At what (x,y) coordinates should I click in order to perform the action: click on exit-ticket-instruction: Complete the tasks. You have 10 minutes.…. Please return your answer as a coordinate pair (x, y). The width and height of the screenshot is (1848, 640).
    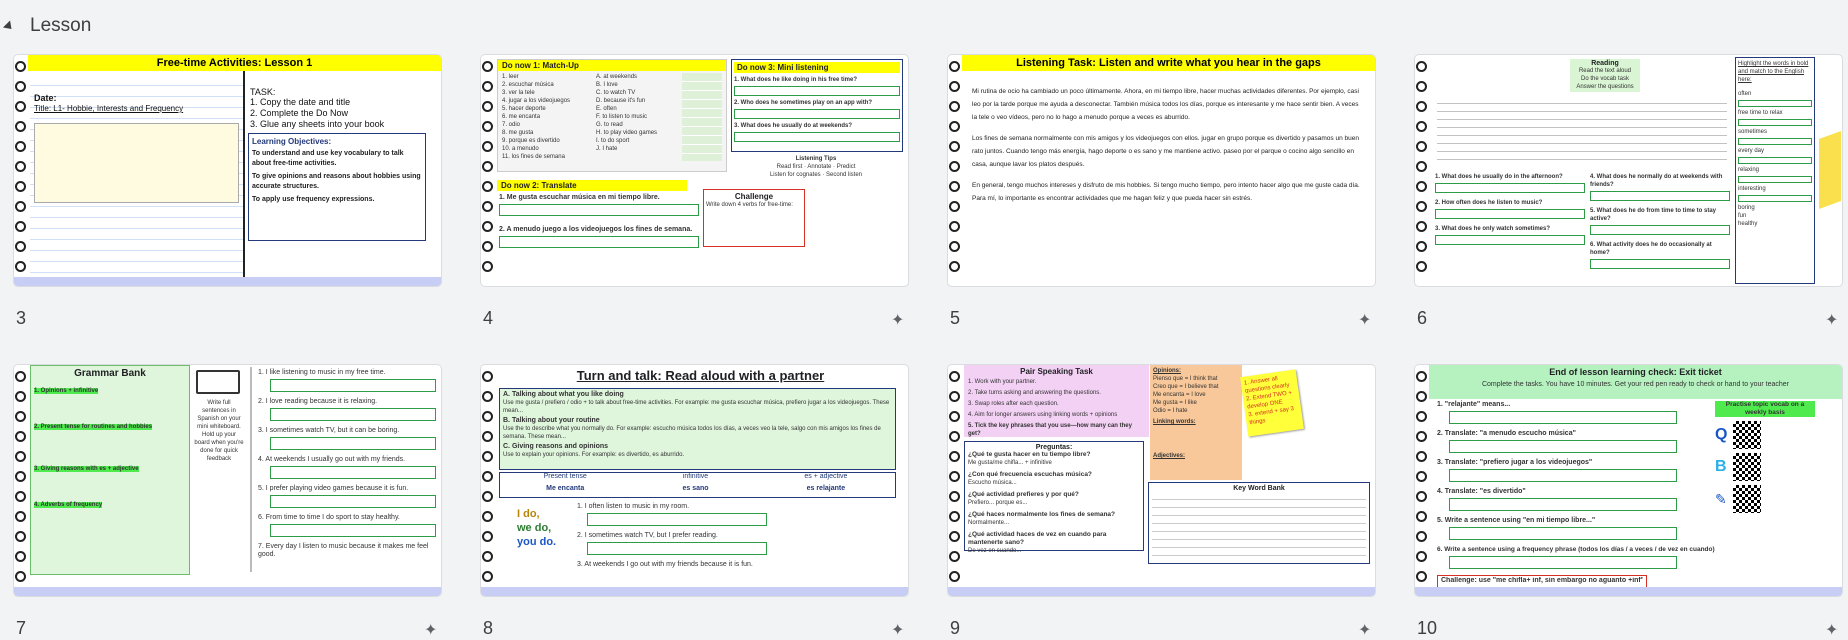
    Looking at the image, I should click on (1635, 384).